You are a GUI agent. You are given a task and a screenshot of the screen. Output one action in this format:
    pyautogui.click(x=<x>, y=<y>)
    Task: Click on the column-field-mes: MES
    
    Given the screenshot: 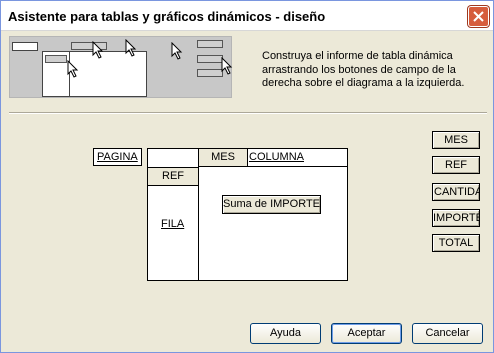 What is the action you would take?
    pyautogui.click(x=223, y=157)
    